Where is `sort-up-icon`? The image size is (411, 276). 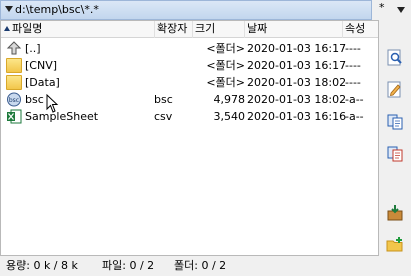 sort-up-icon is located at coordinates (7, 28).